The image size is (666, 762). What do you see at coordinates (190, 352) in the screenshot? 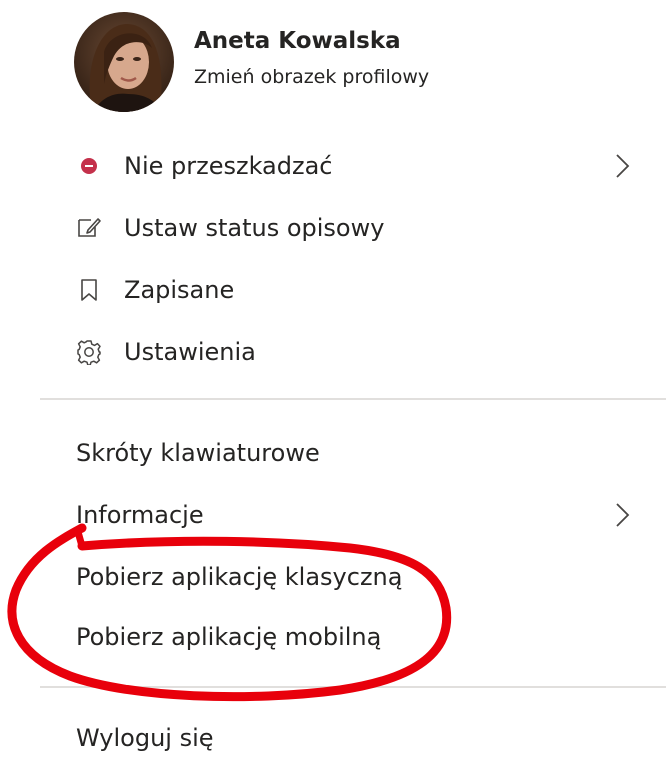
I see `settings-label: Ustawienia` at bounding box center [190, 352].